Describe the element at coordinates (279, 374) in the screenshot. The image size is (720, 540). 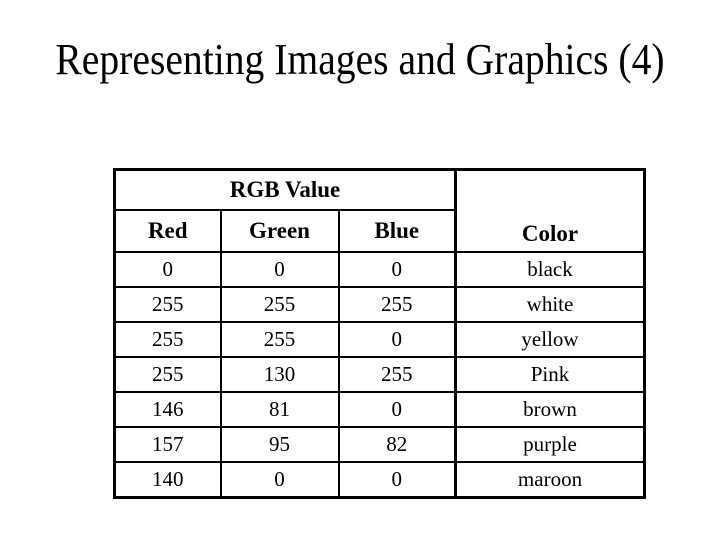
I see `green-value: 130` at that location.